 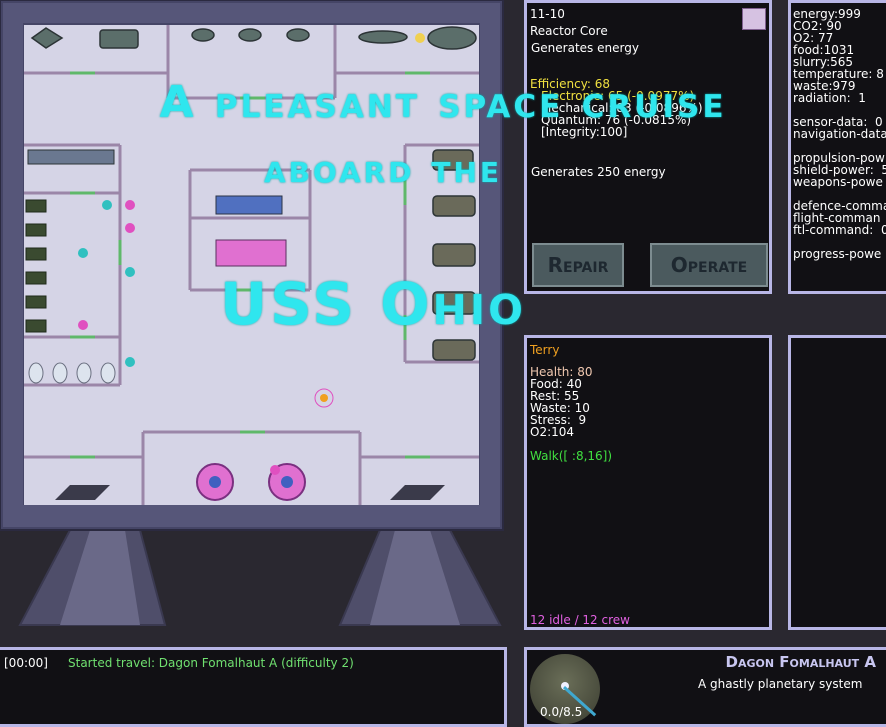 I want to click on stat-ftl-command: ftl-command: 0, so click(x=839, y=230).